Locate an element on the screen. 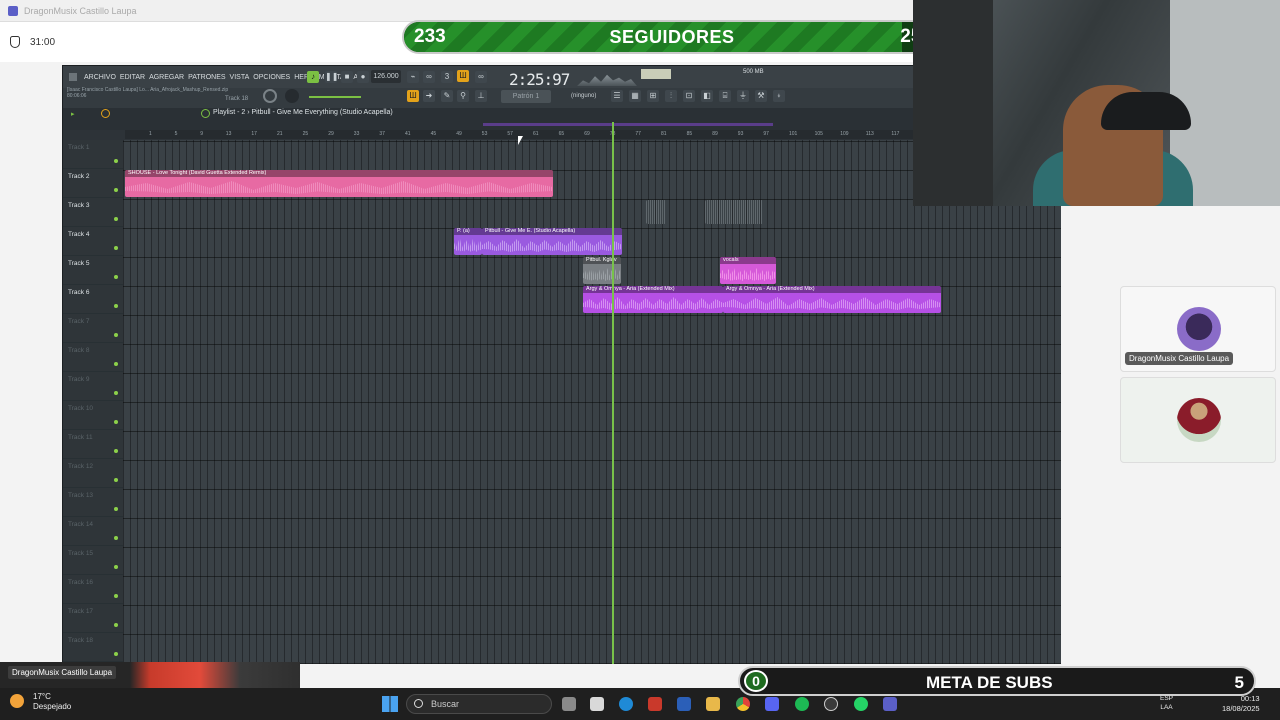 This screenshot has width=1280, height=720. windows-start-icon is located at coordinates (390, 704).